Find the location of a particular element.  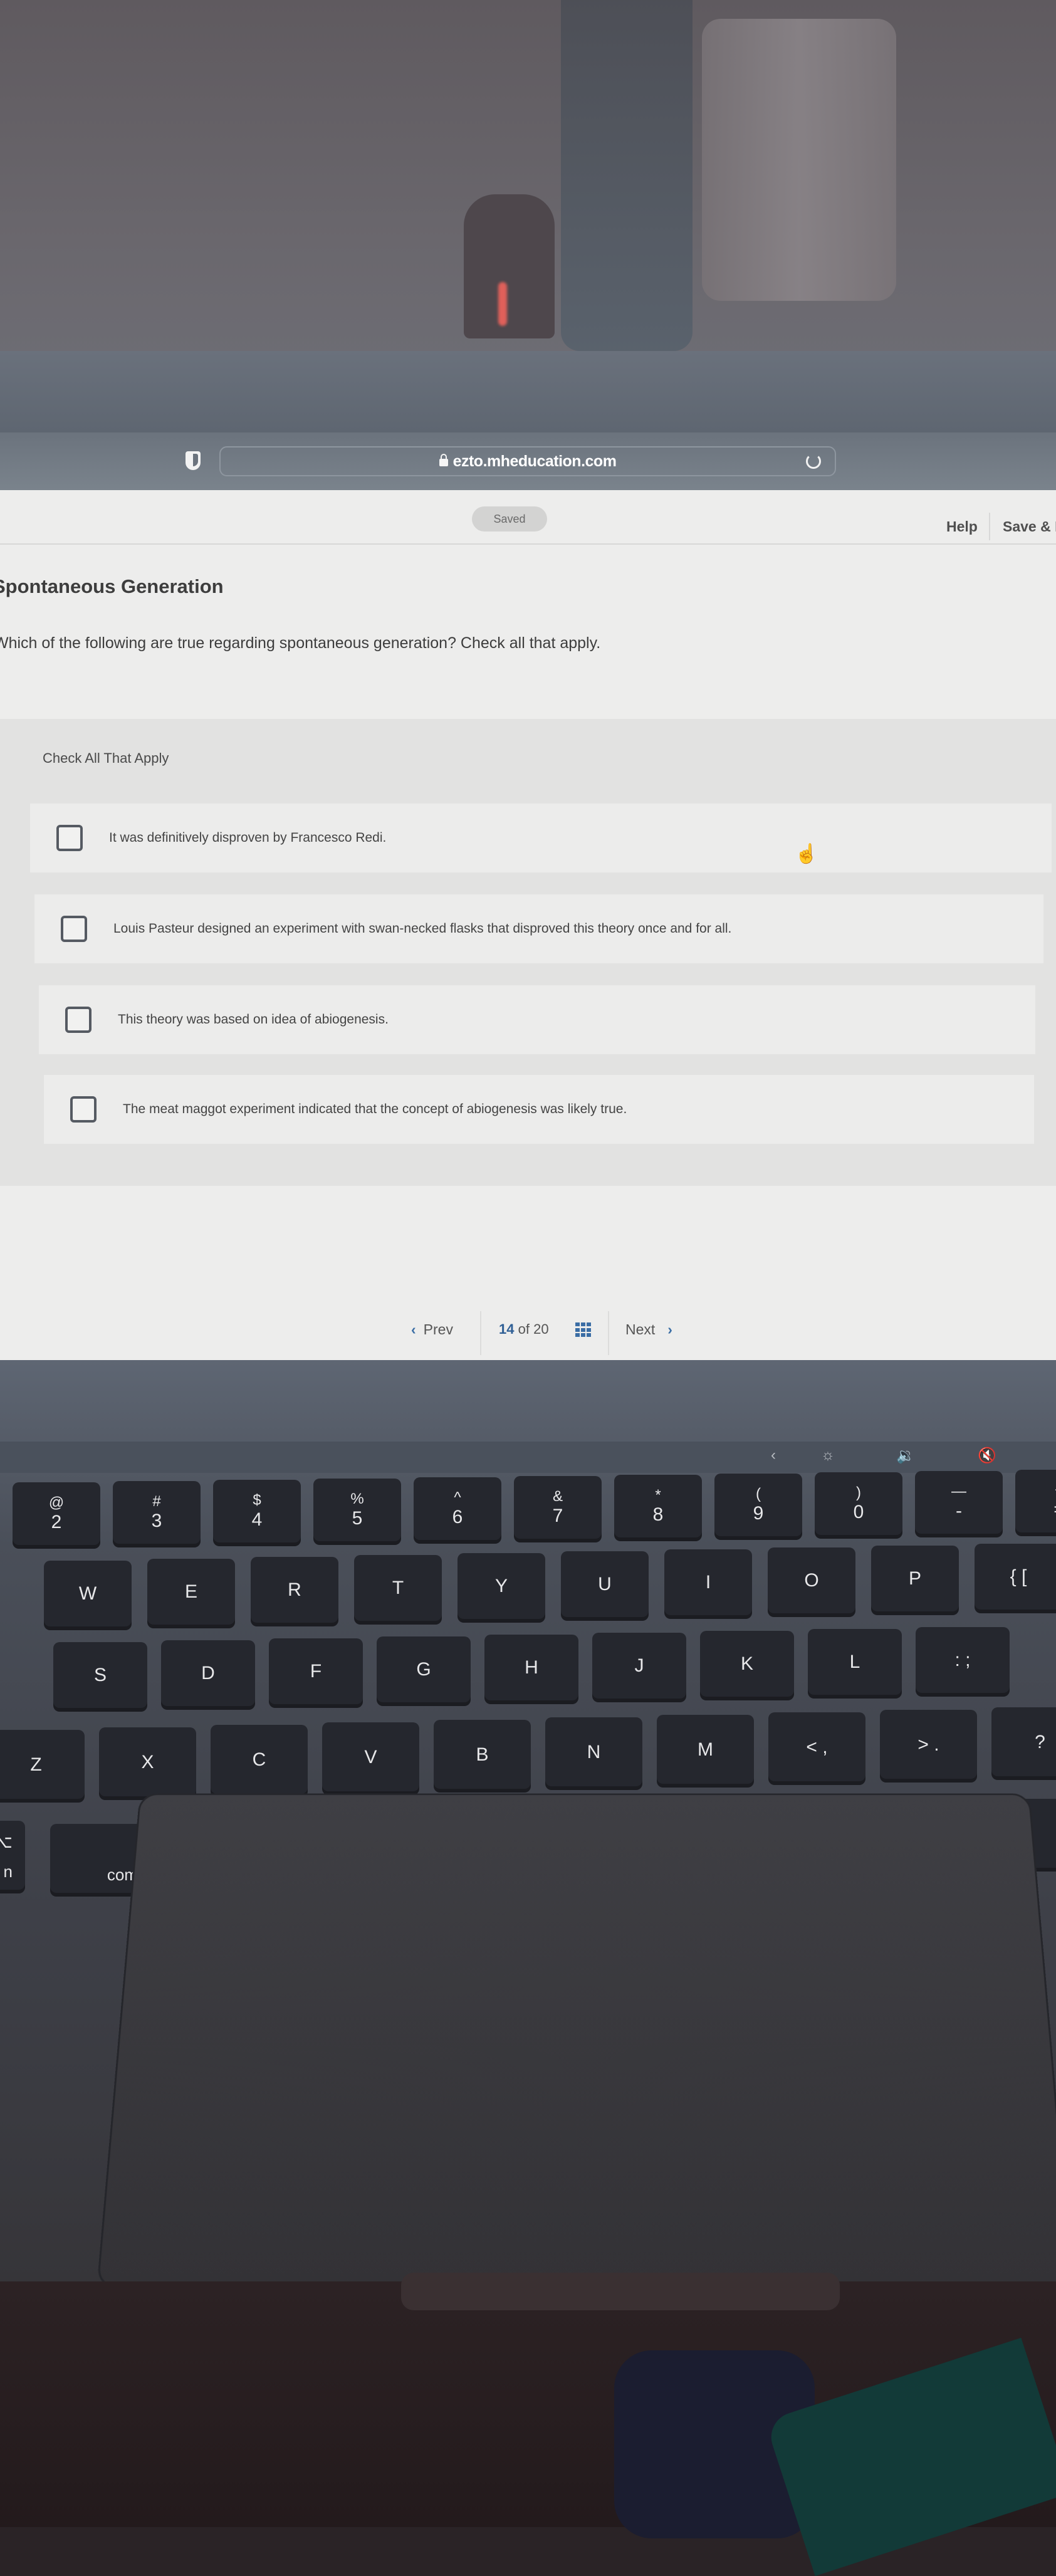

key-W: W is located at coordinates (88, 1593).